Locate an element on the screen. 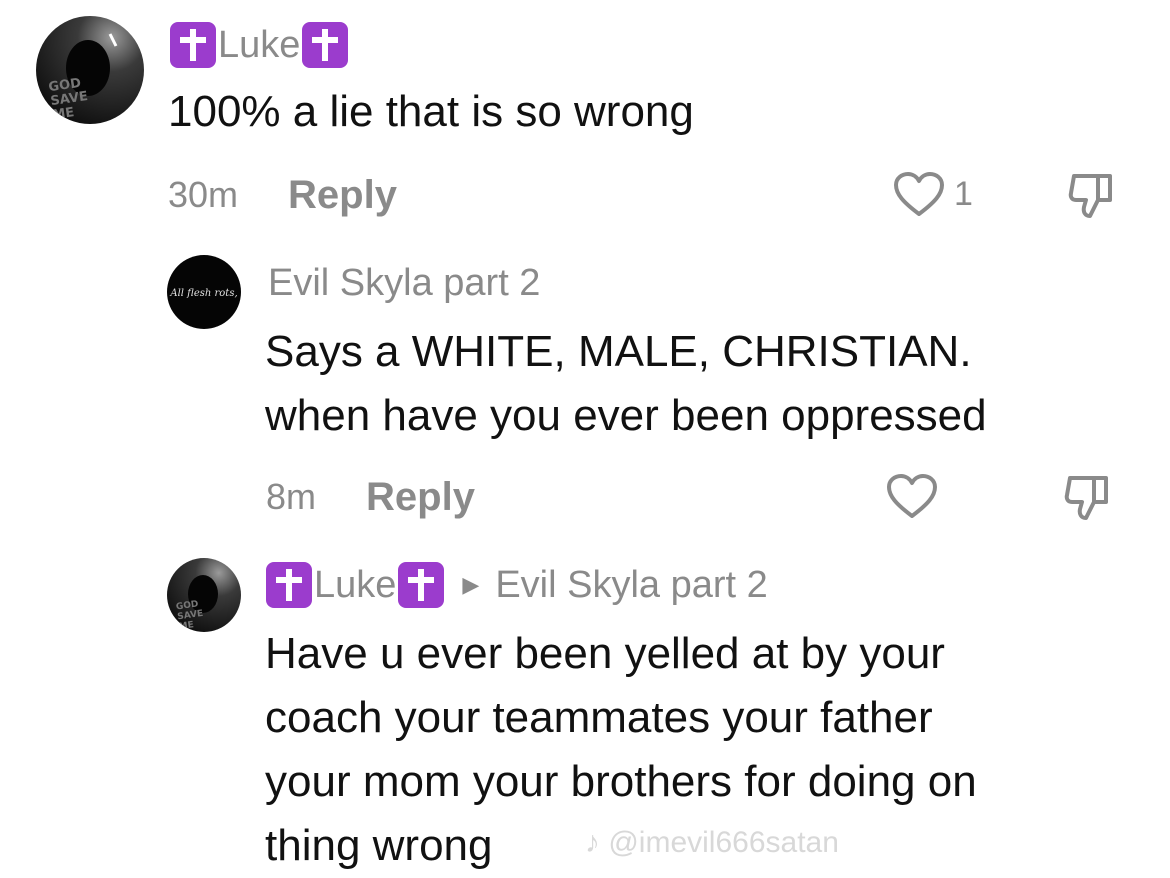  comment-text: 100% a lie that is so wrong is located at coordinates (431, 112).